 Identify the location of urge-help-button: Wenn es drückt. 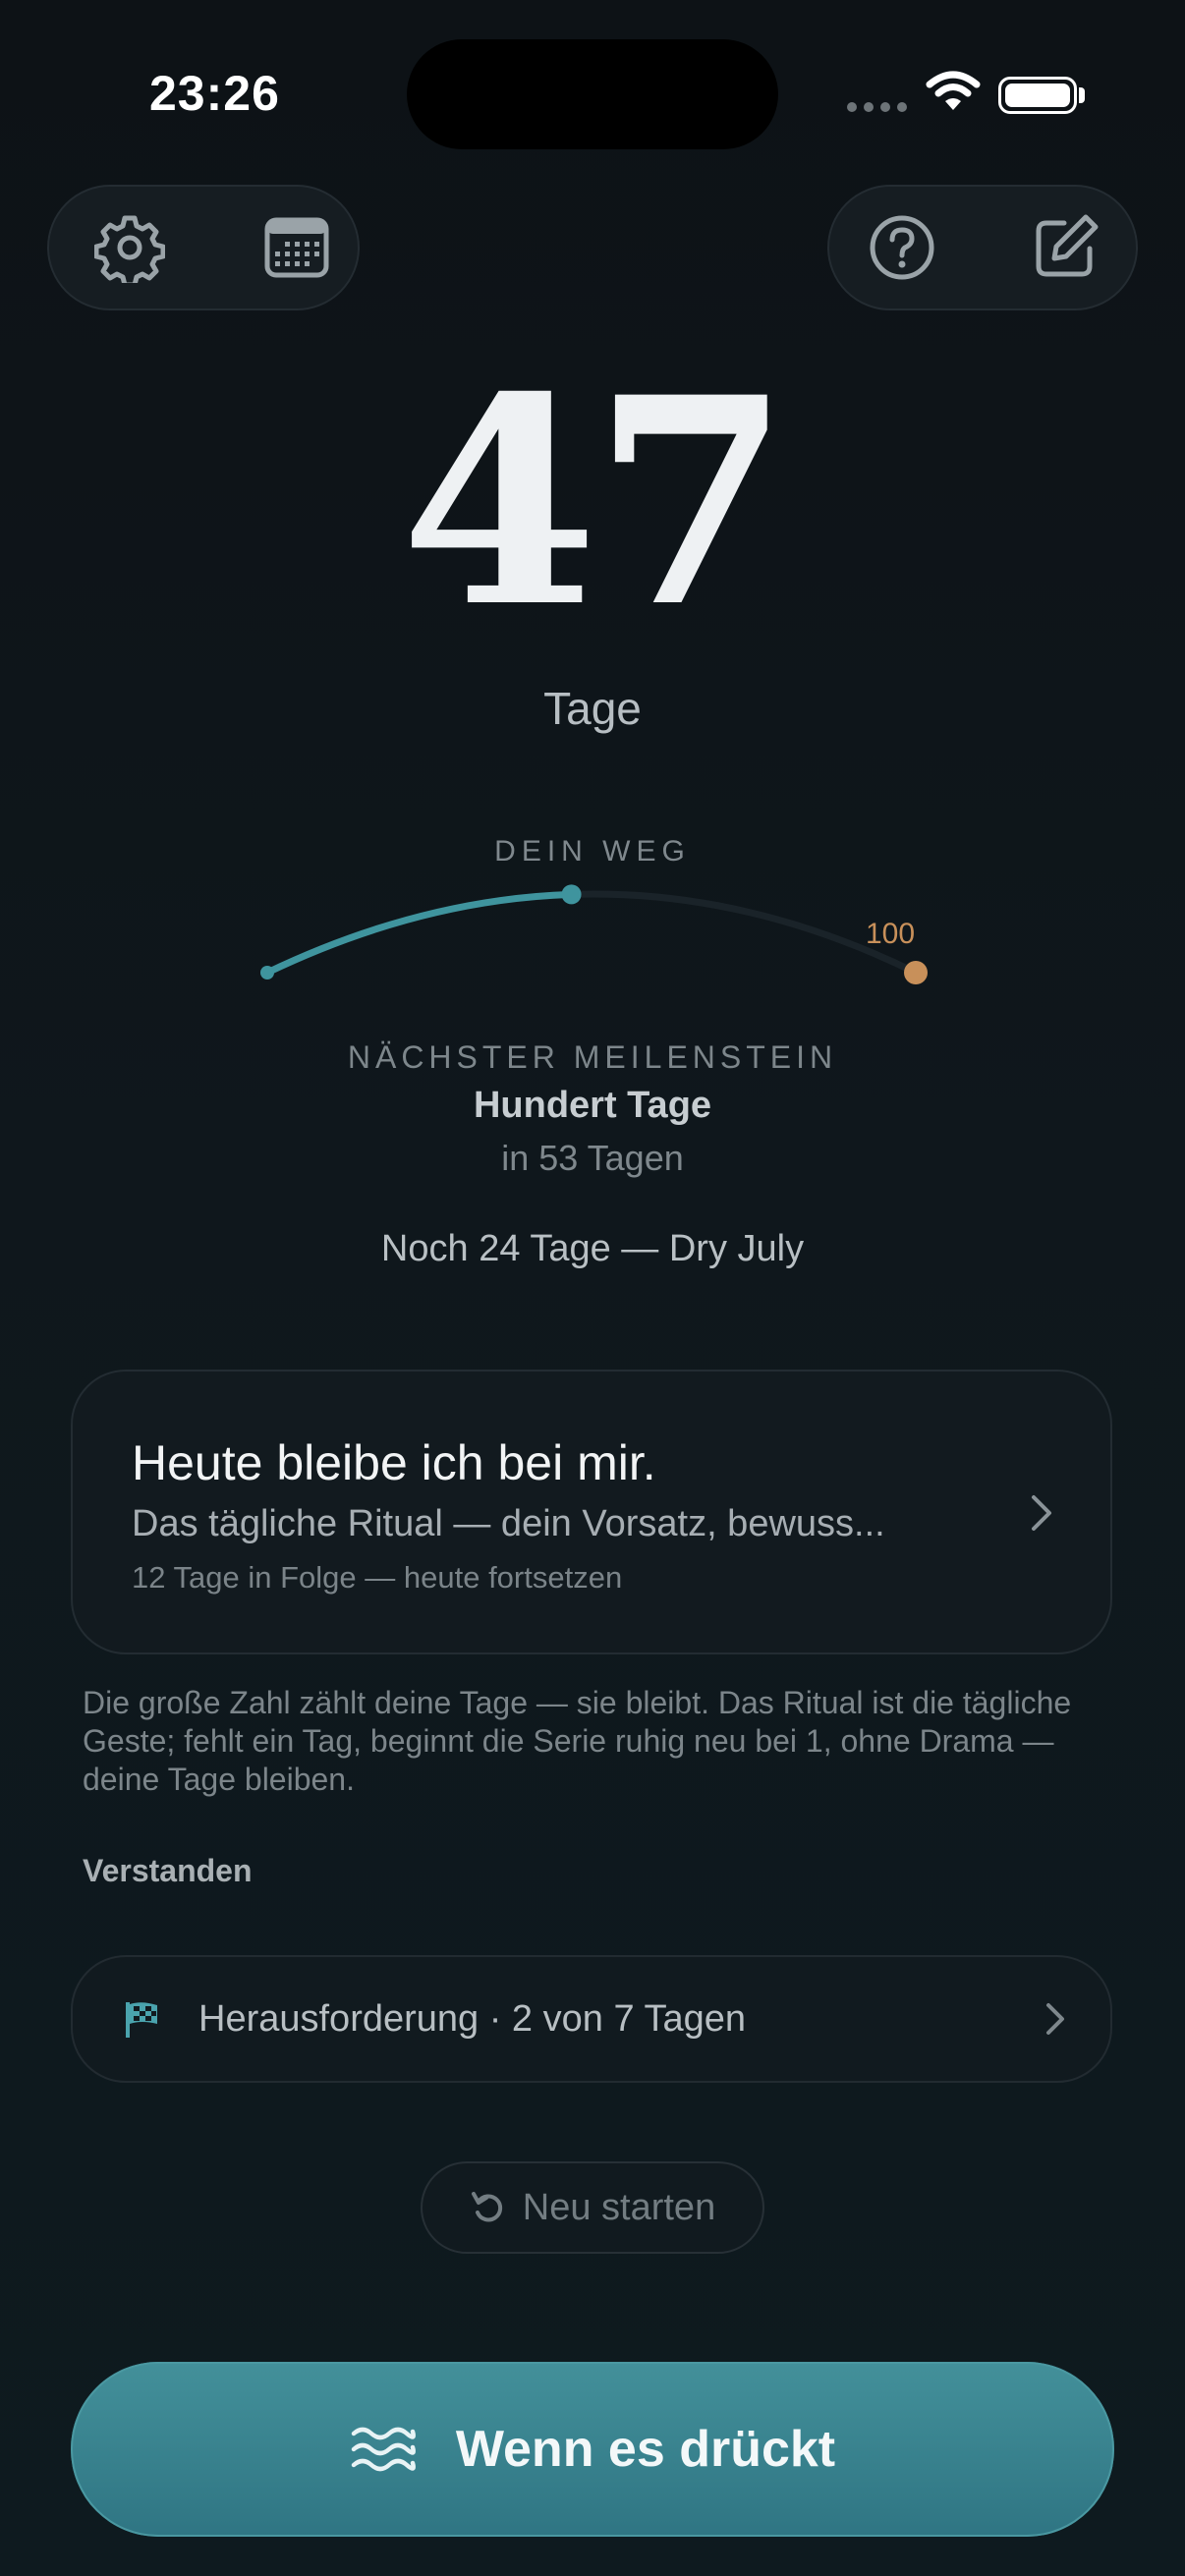
(592, 2449).